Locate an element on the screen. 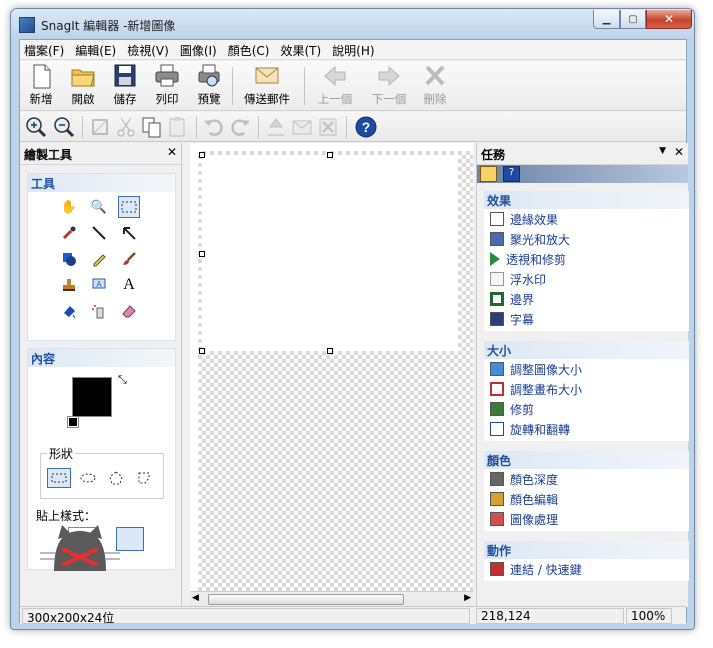  menu-effects: 效果(T) is located at coordinates (302, 49).